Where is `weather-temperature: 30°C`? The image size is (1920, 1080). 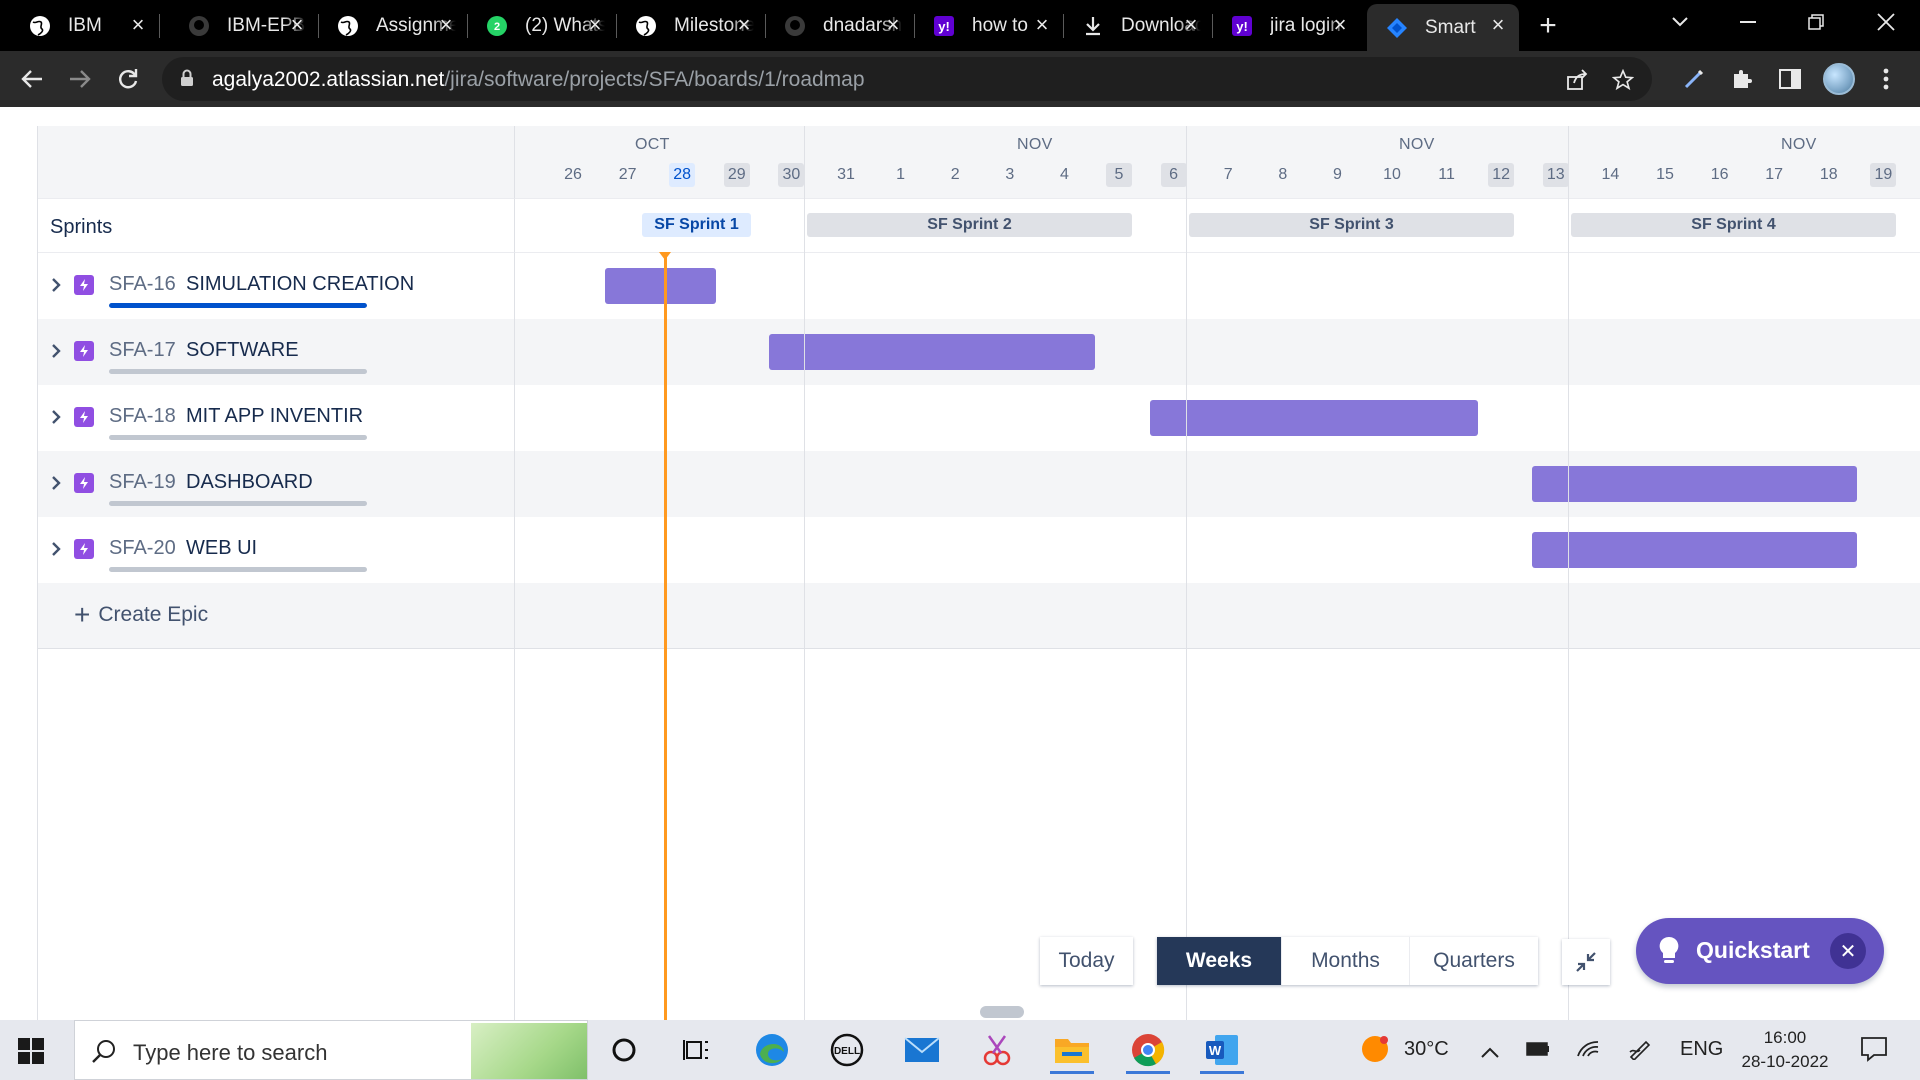
weather-temperature: 30°C is located at coordinates (1426, 1049).